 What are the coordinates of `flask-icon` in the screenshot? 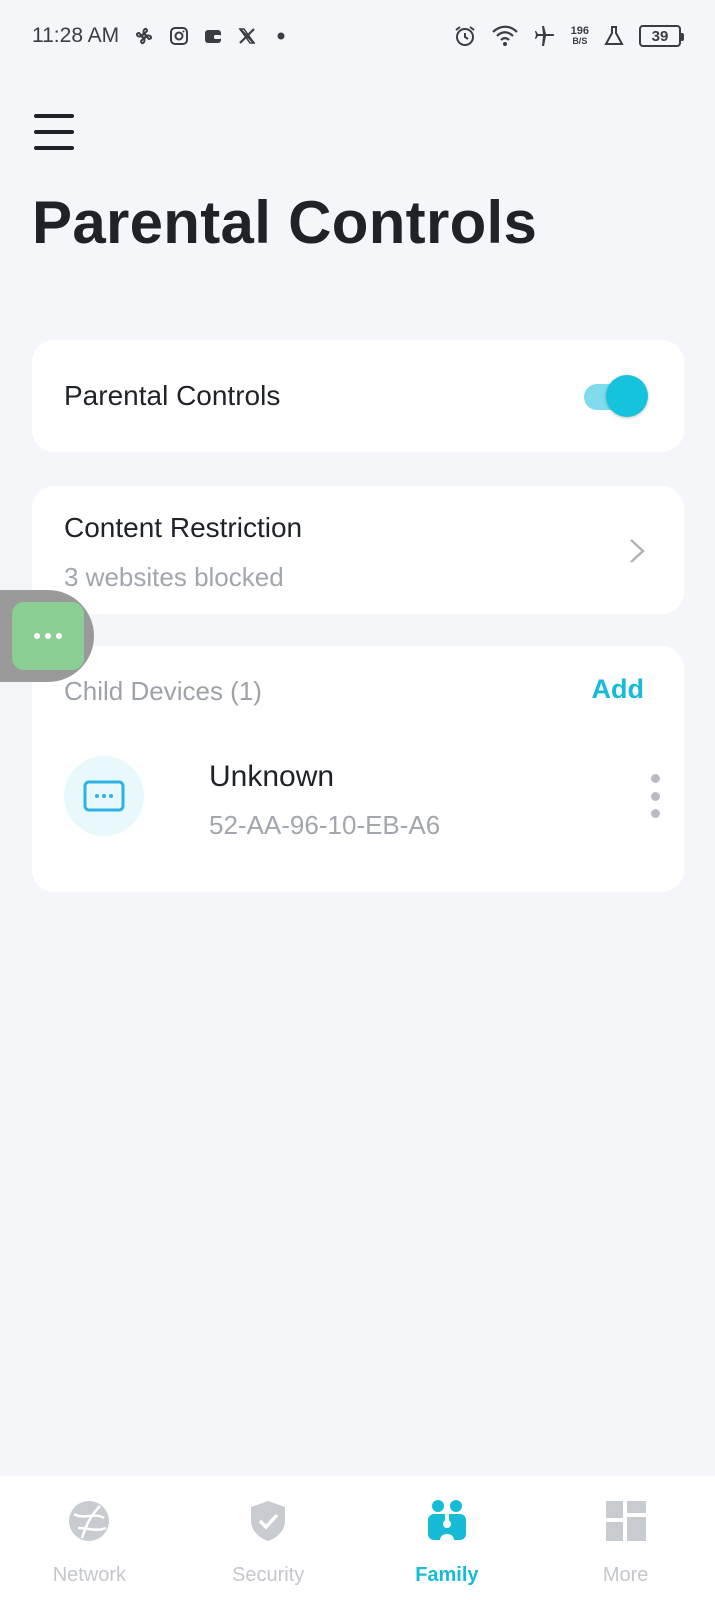 It's located at (614, 36).